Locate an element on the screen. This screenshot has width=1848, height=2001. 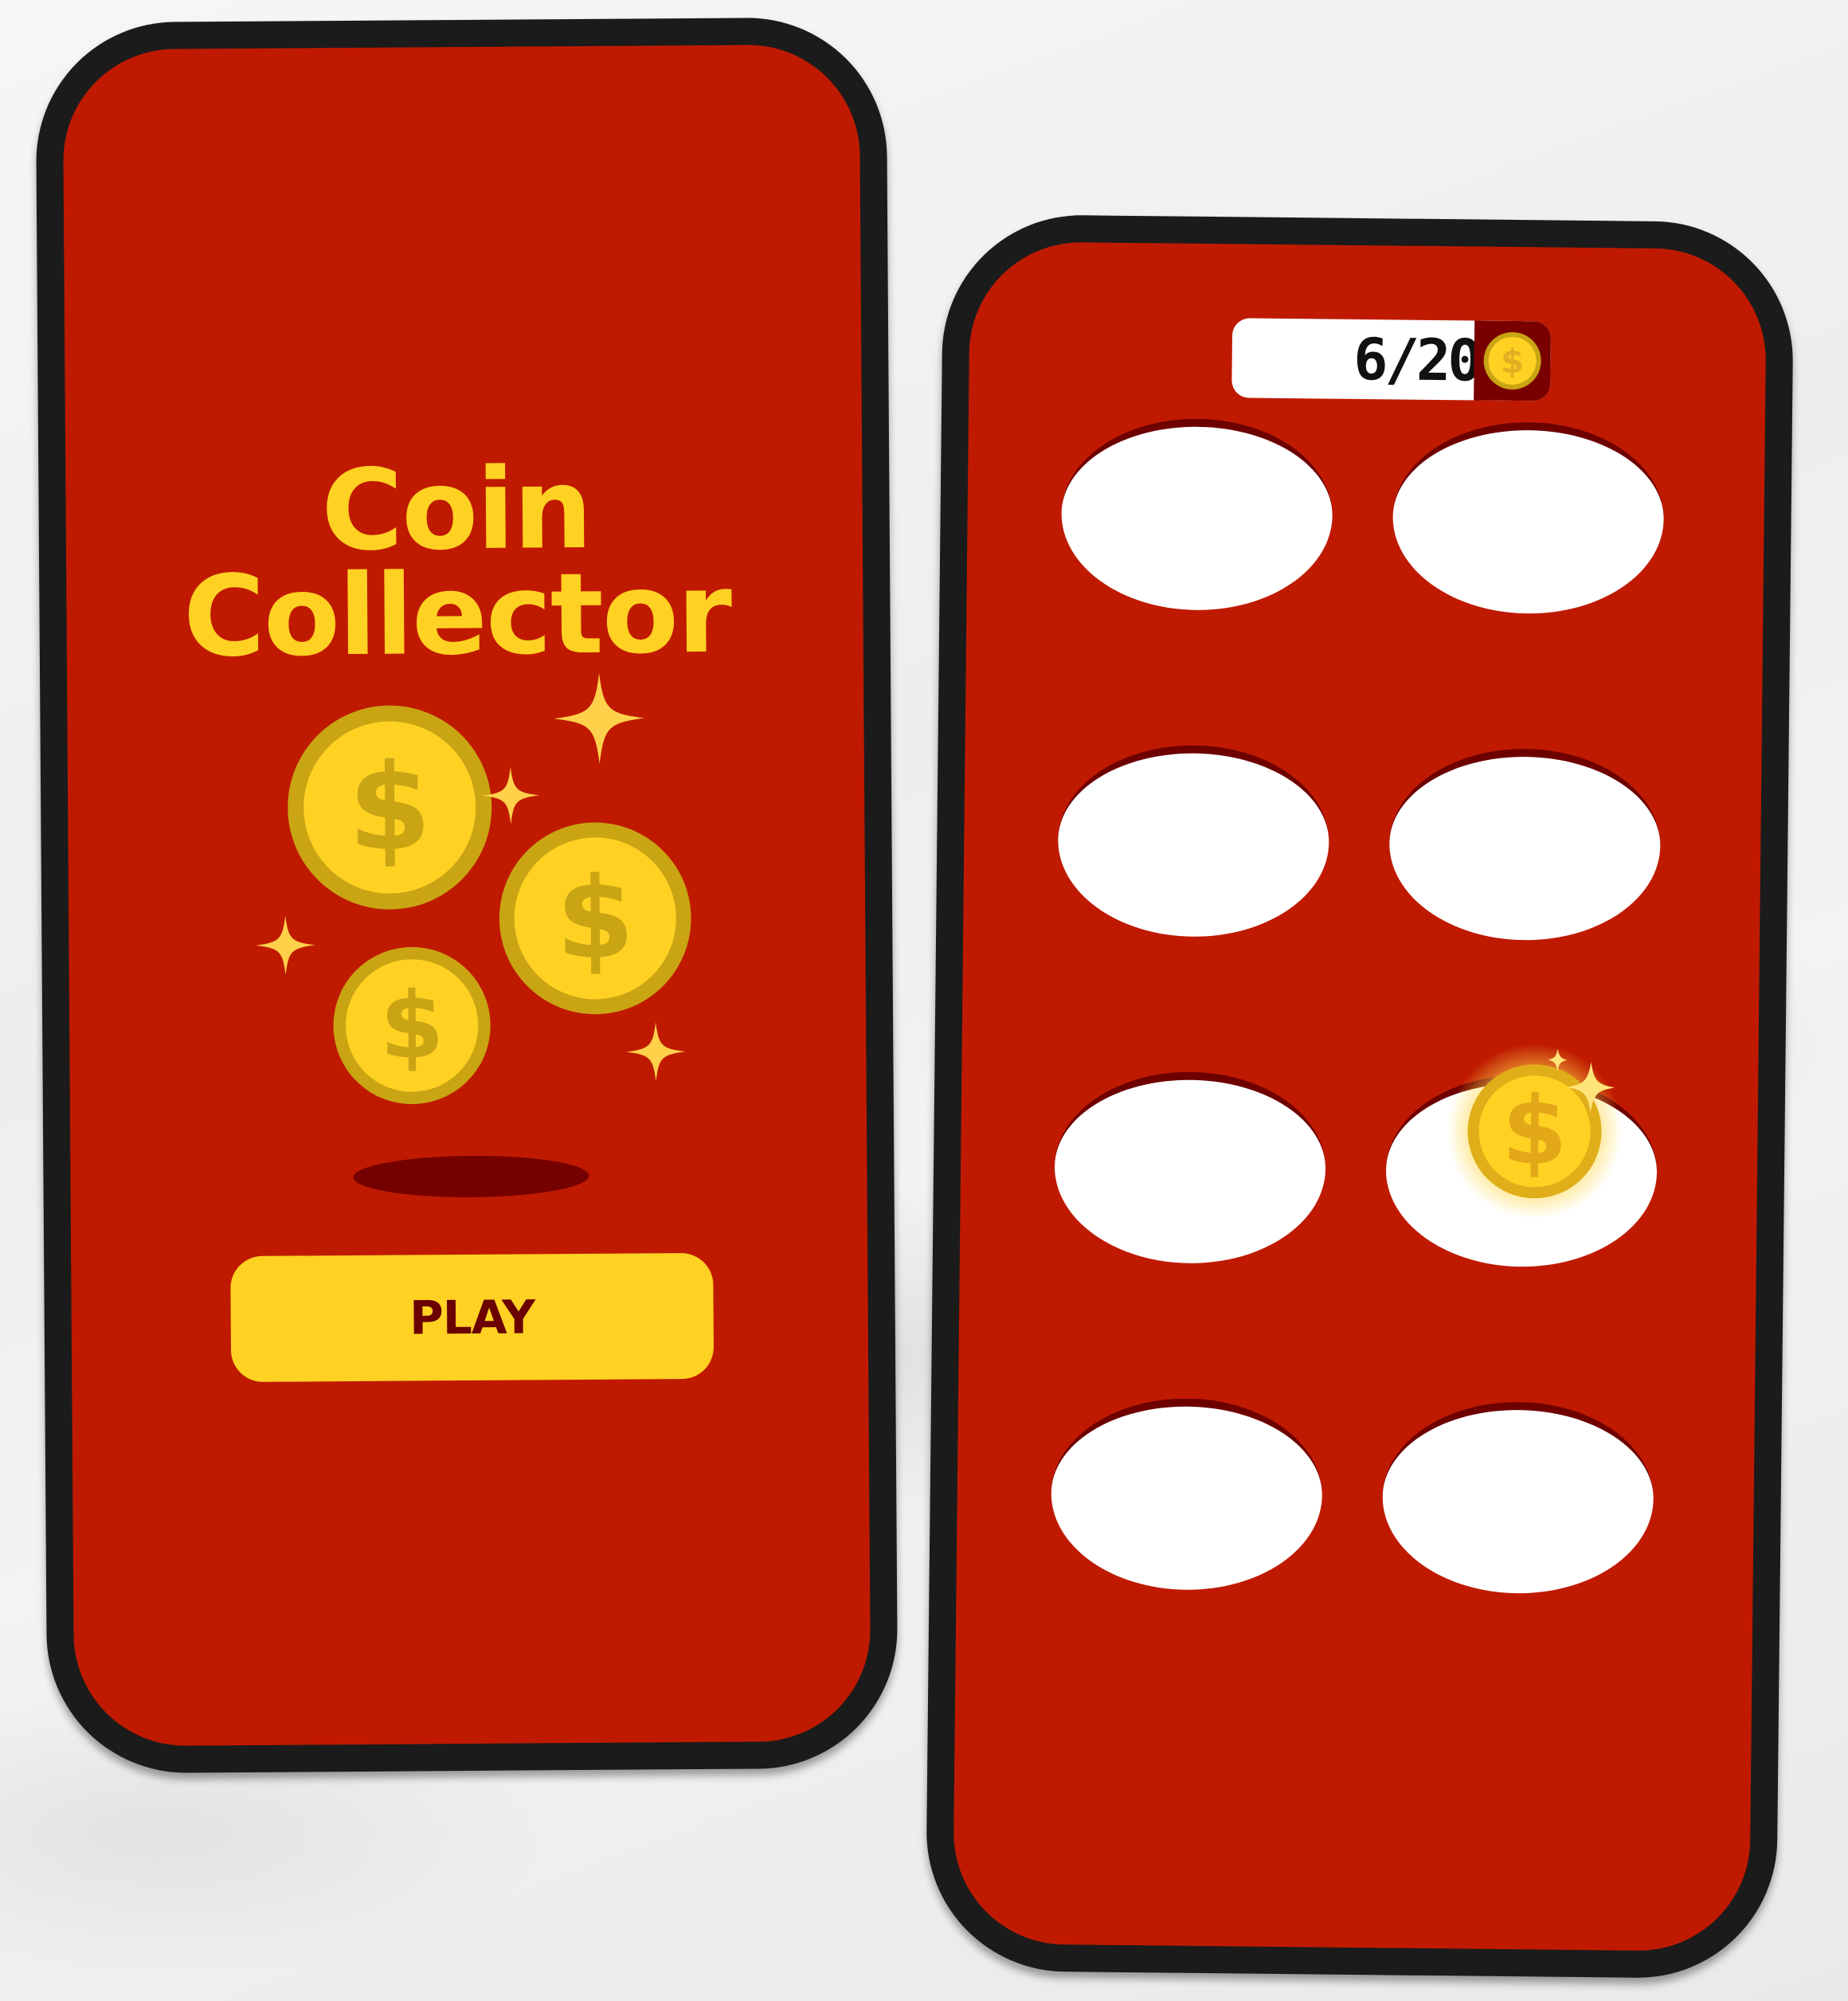
coin-icon: $ is located at coordinates (1513, 361).